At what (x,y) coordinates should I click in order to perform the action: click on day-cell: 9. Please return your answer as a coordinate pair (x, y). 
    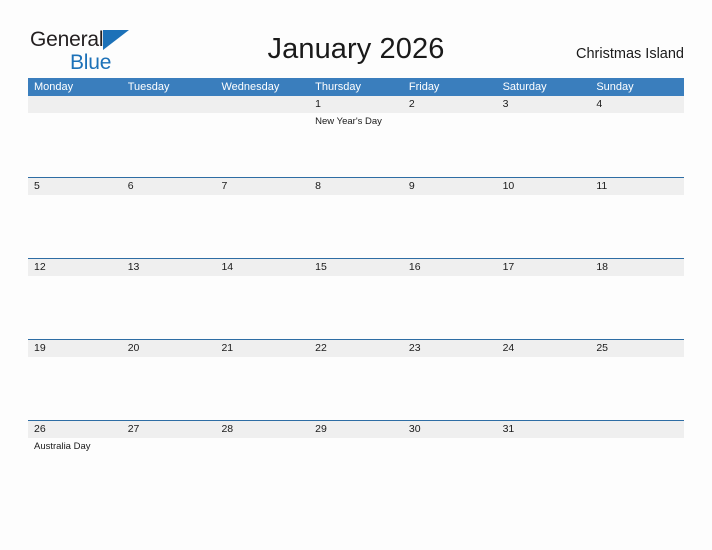
    Looking at the image, I should click on (449, 218).